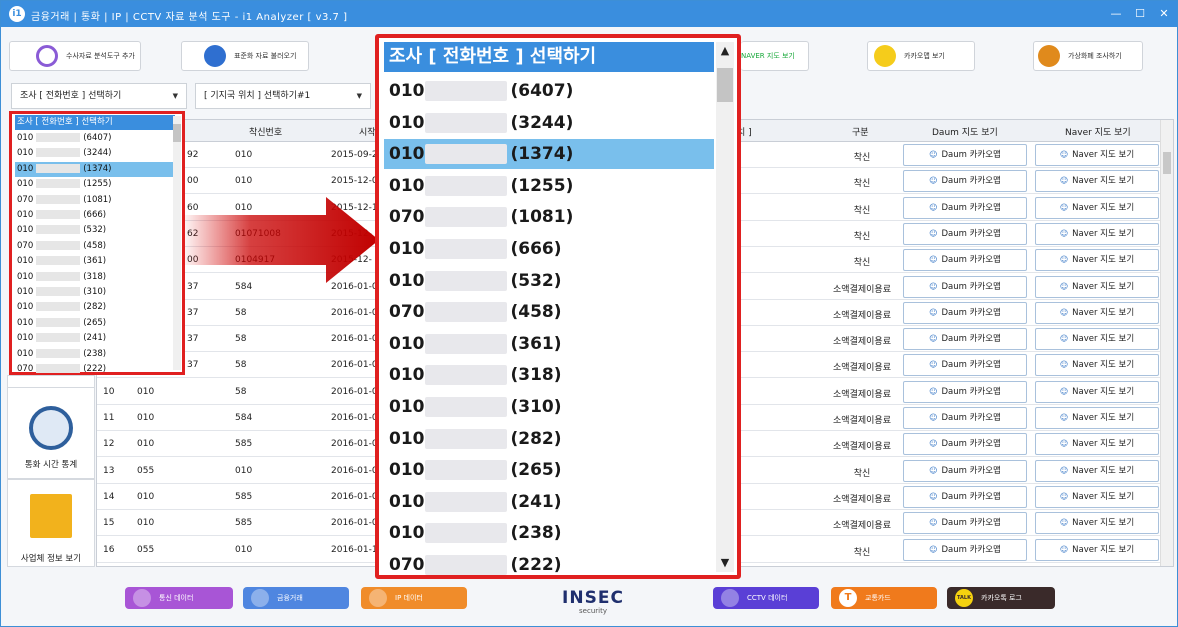 The width and height of the screenshot is (1178, 627). I want to click on minimize-button: —, so click(1116, 14).